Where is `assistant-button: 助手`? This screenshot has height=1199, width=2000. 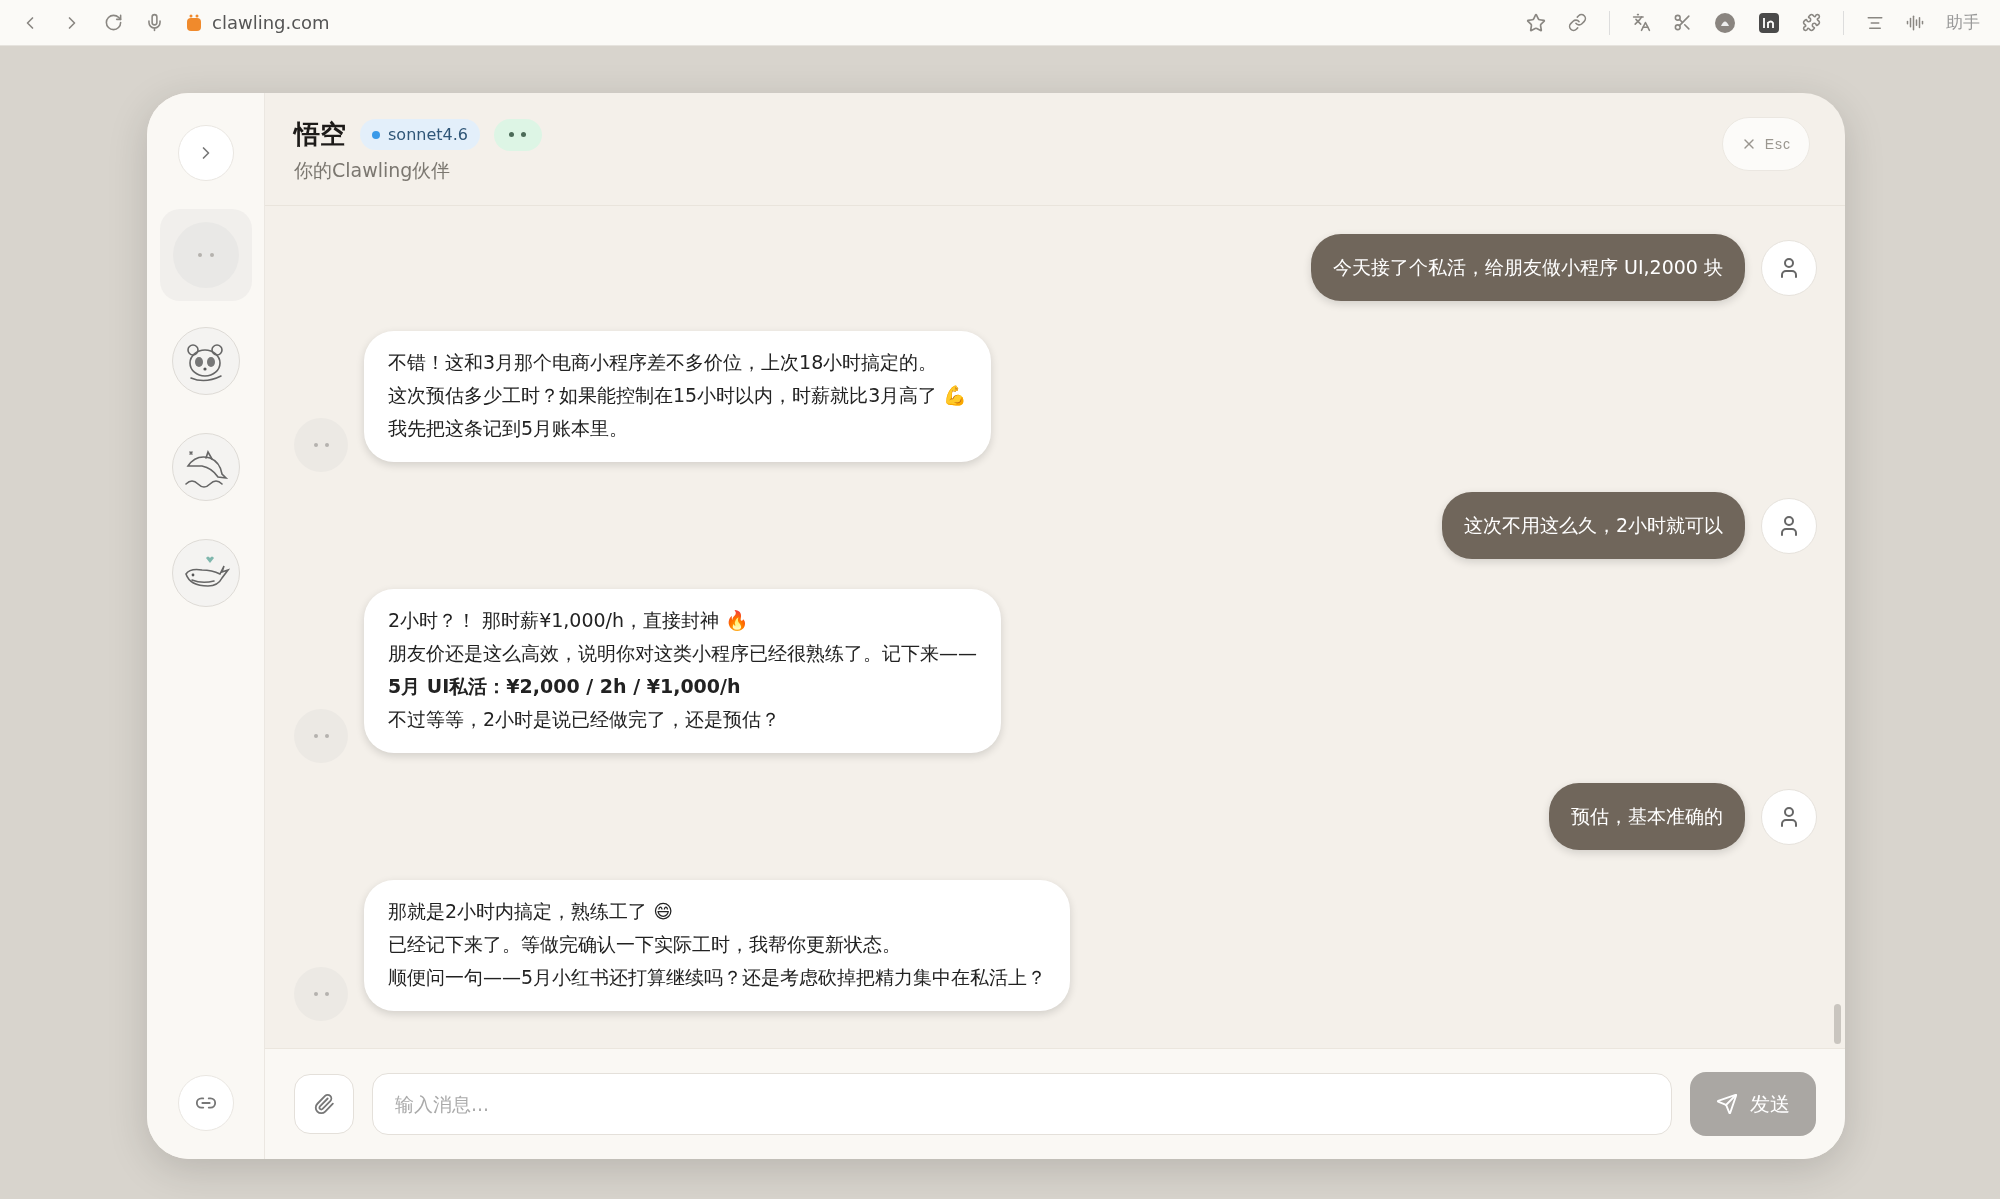 assistant-button: 助手 is located at coordinates (1963, 22).